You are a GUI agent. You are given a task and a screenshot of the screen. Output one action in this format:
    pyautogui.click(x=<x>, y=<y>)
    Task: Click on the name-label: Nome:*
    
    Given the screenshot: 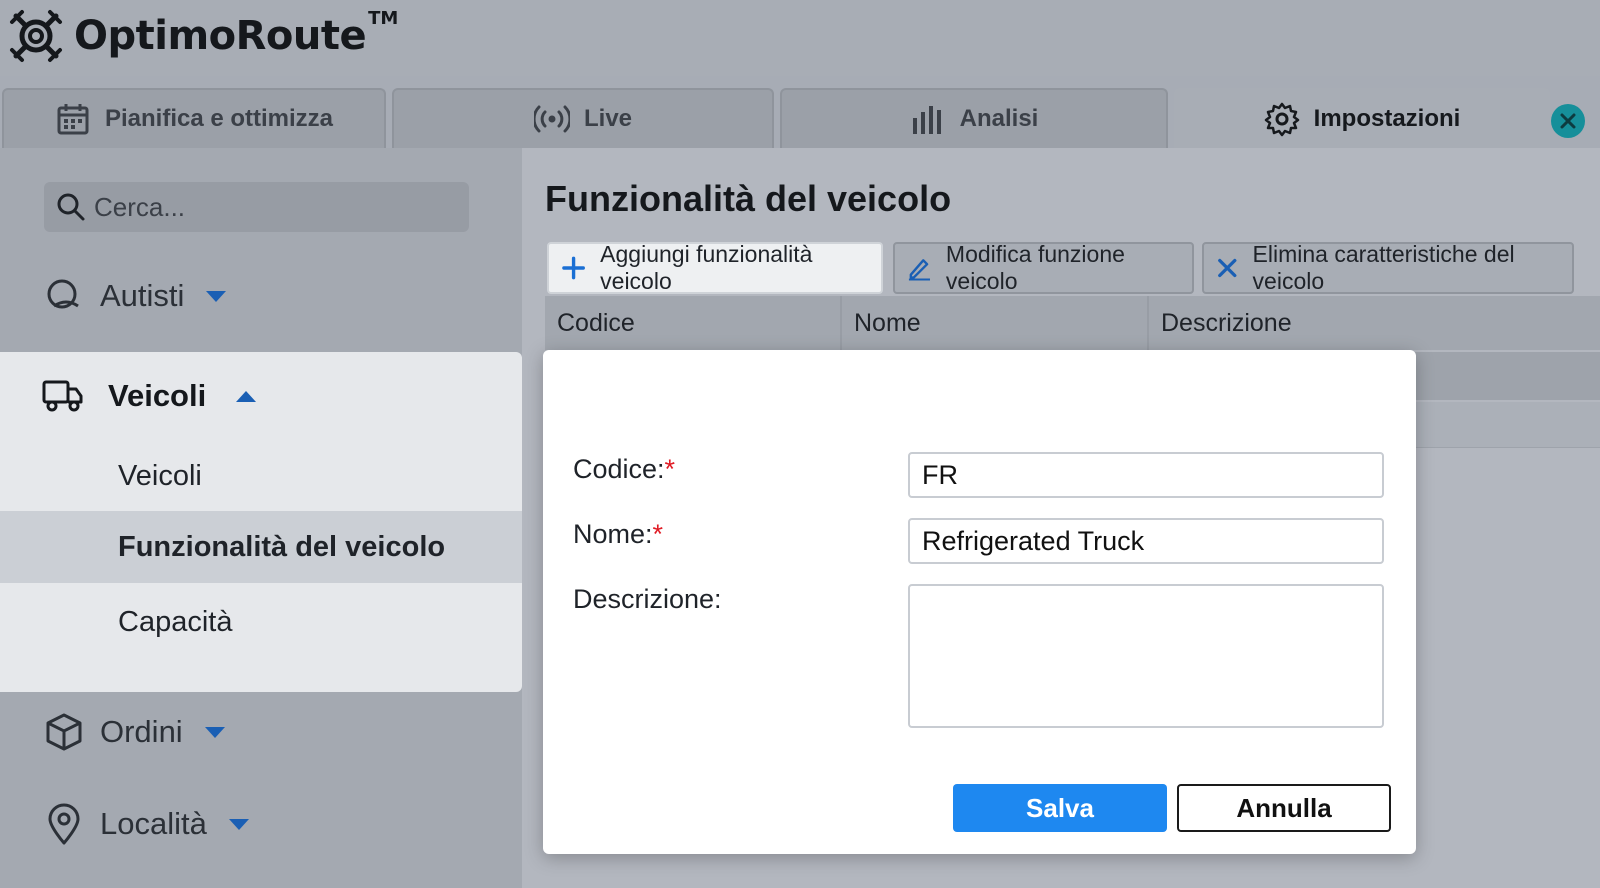 What is the action you would take?
    pyautogui.click(x=618, y=534)
    